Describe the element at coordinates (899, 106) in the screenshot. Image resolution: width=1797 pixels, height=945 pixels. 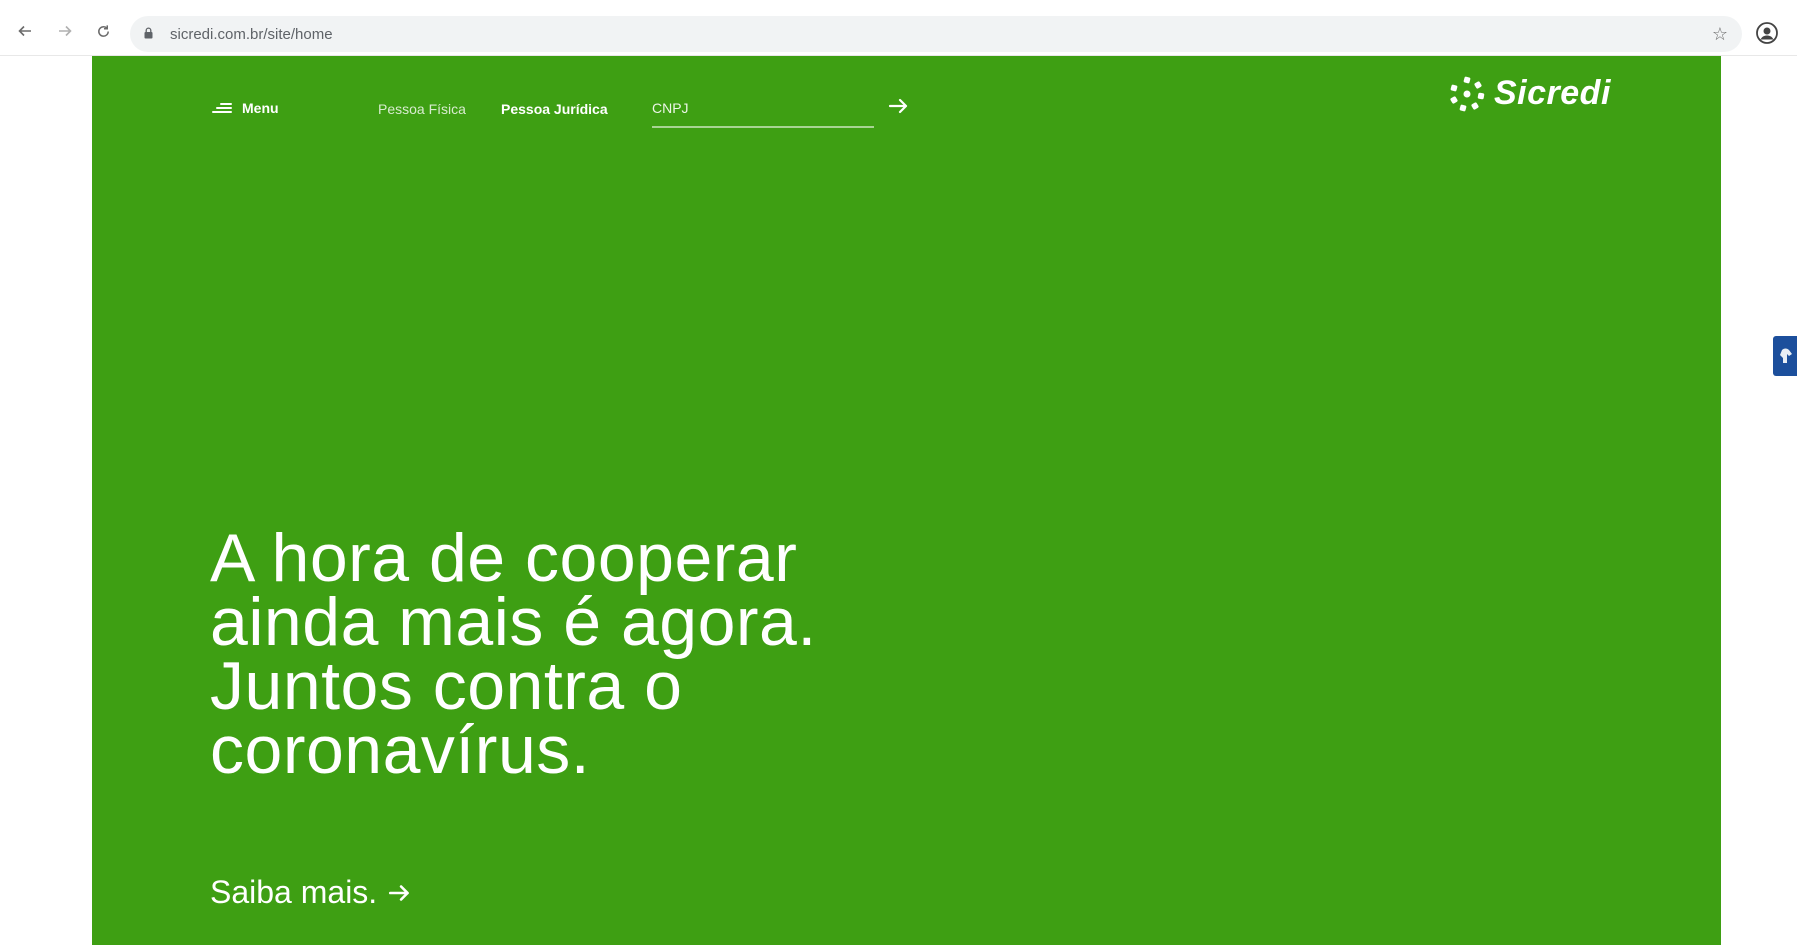
I see `submit-arrow-icon` at that location.